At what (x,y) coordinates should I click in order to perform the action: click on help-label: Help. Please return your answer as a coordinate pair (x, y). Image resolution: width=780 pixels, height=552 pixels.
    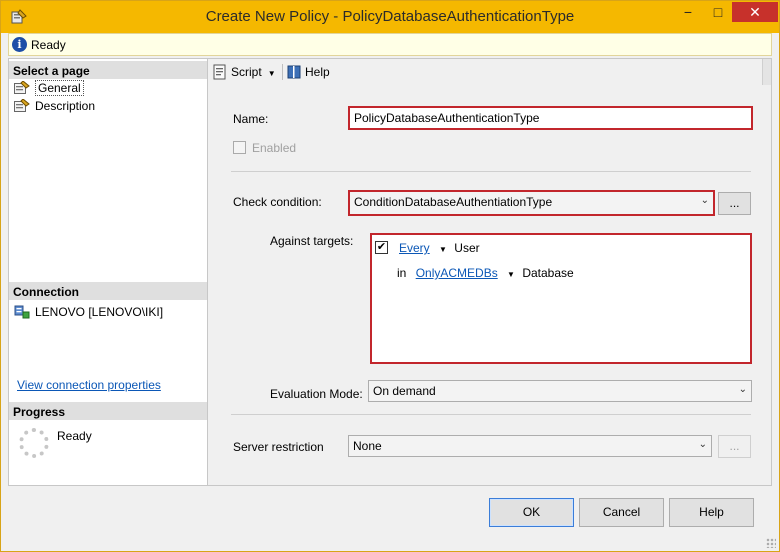
    Looking at the image, I should click on (317, 72).